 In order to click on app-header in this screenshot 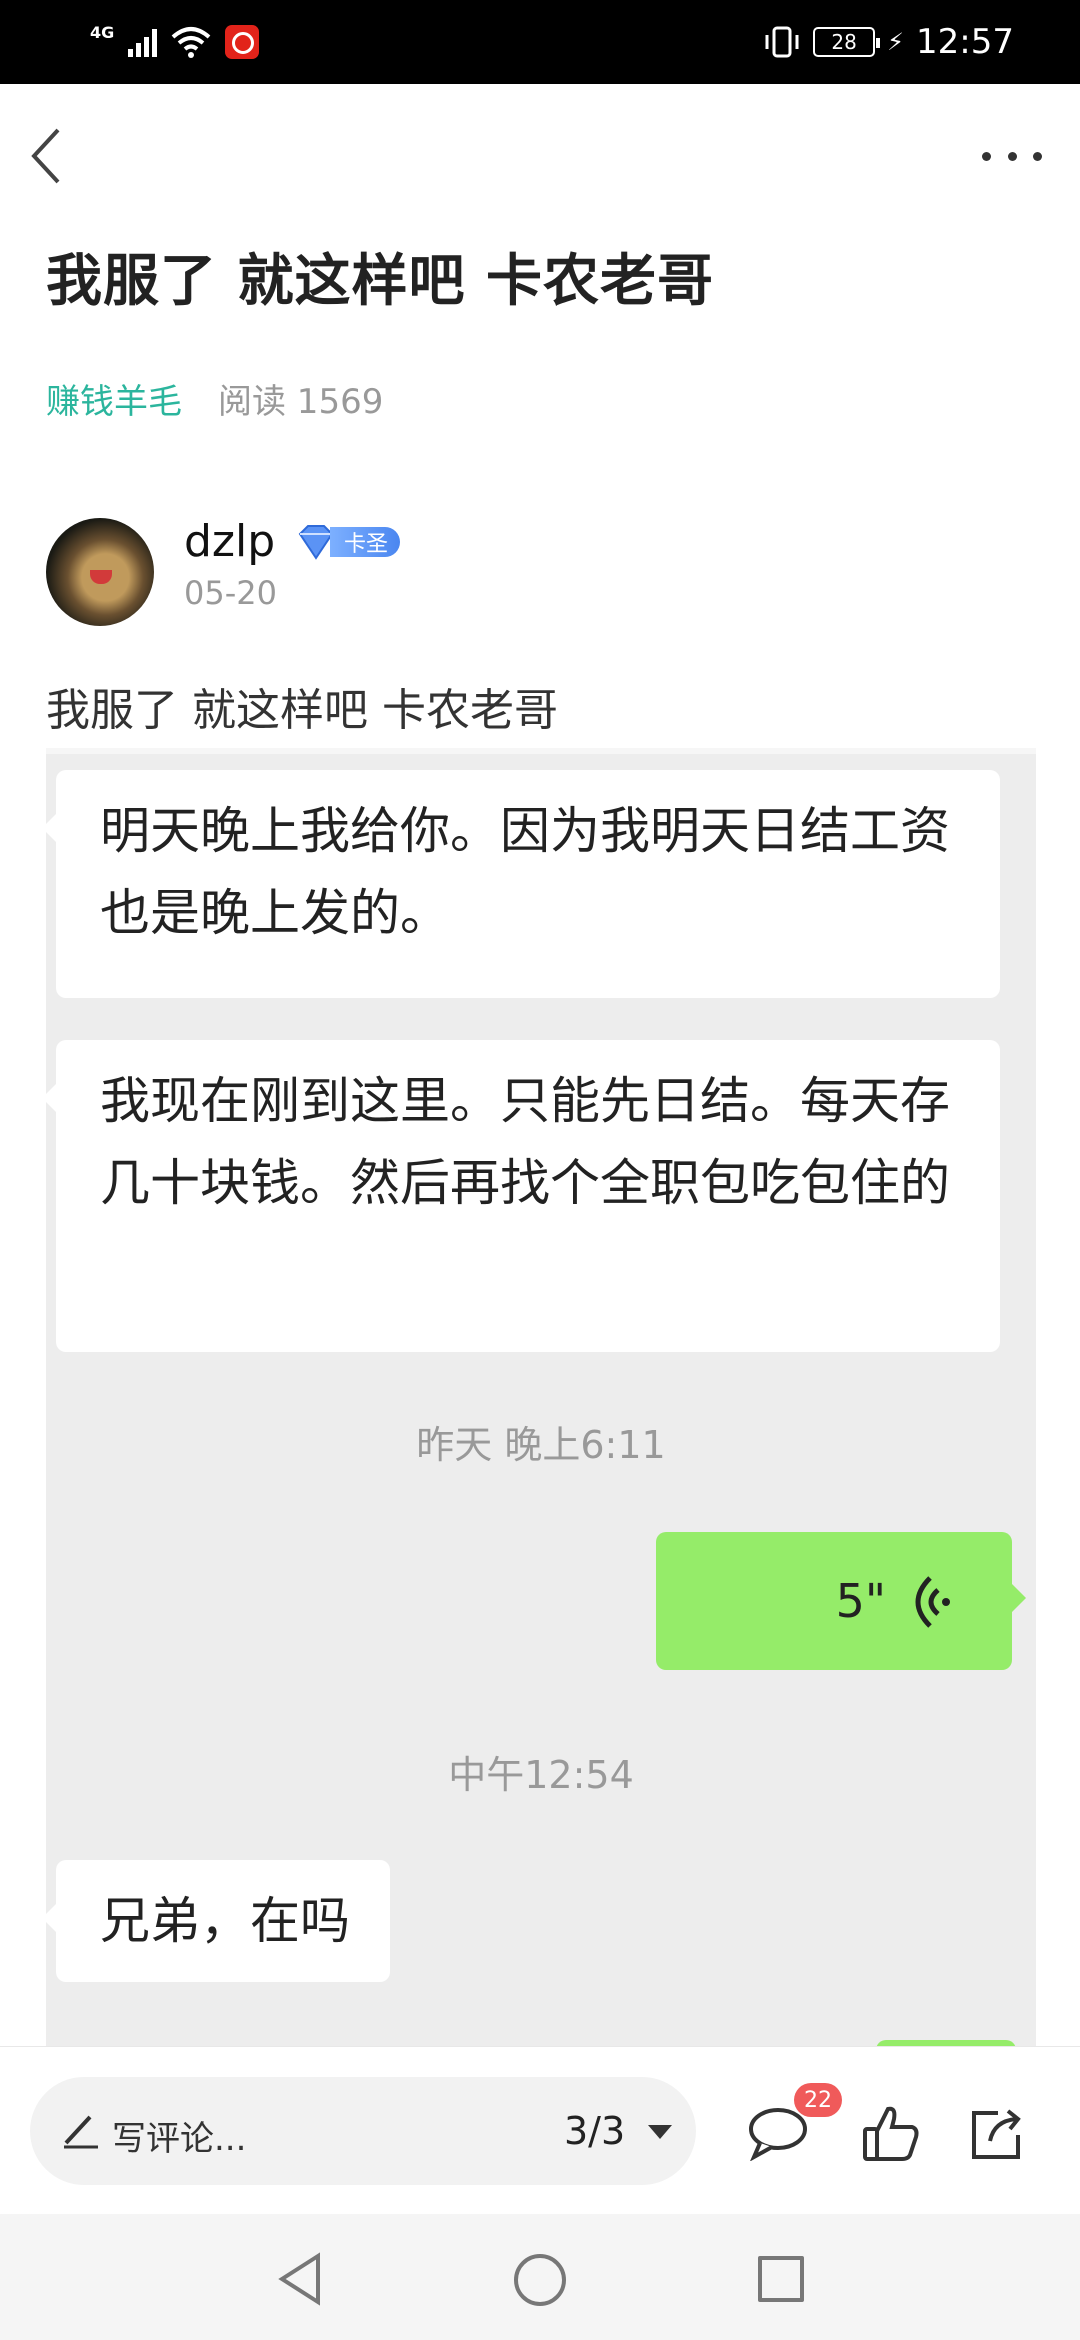, I will do `click(540, 154)`.